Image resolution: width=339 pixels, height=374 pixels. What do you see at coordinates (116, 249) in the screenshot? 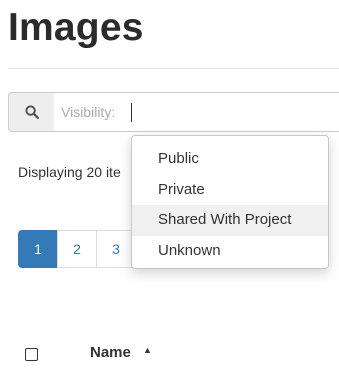
I see `page-link-3: 3` at bounding box center [116, 249].